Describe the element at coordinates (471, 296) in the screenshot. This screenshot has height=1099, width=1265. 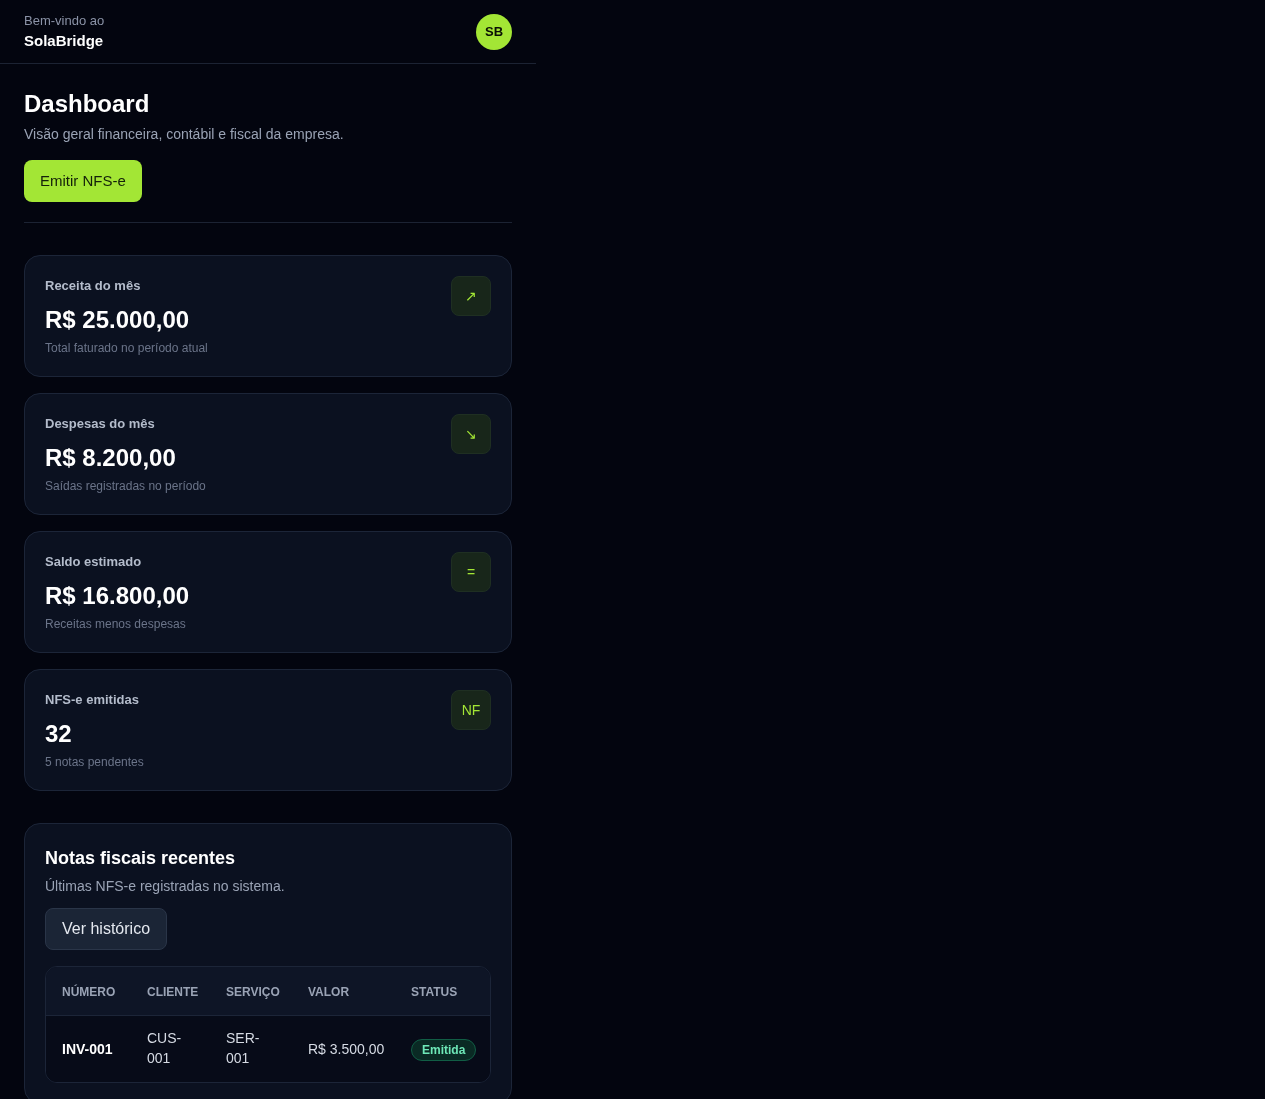
I see `stat-icon: ↗` at that location.